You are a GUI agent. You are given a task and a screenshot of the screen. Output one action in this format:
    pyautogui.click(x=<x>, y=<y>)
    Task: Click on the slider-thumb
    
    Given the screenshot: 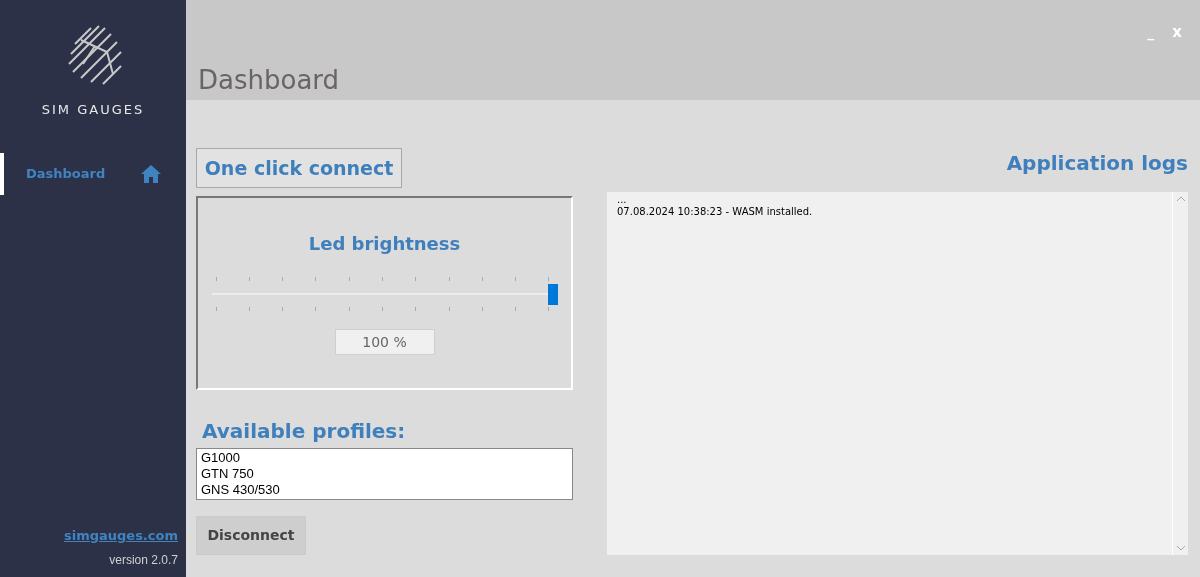 What is the action you would take?
    pyautogui.click(x=552, y=294)
    